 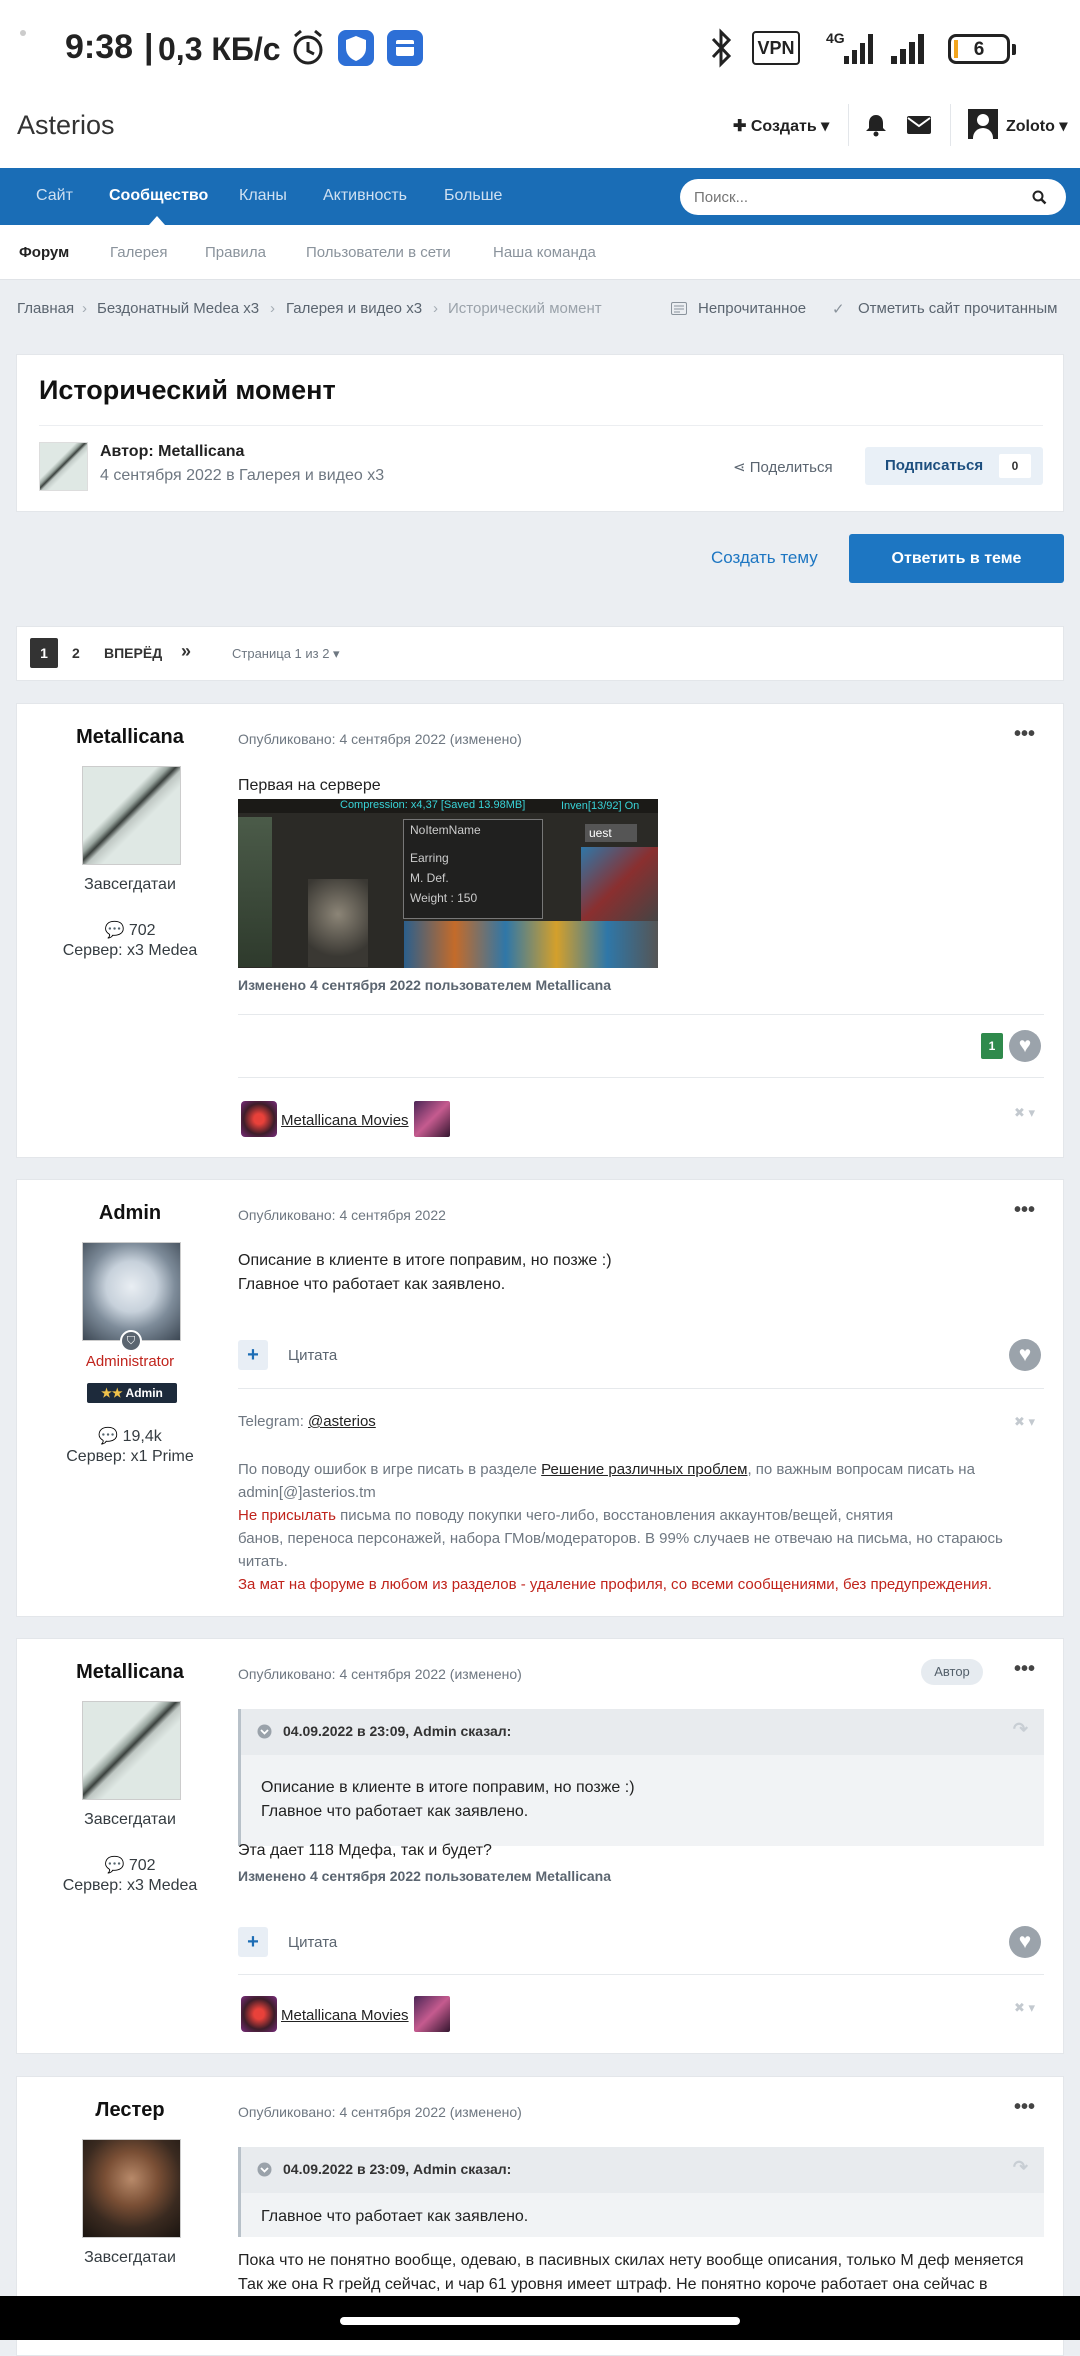 I want to click on follow-button: Подписаться 0, so click(x=954, y=466).